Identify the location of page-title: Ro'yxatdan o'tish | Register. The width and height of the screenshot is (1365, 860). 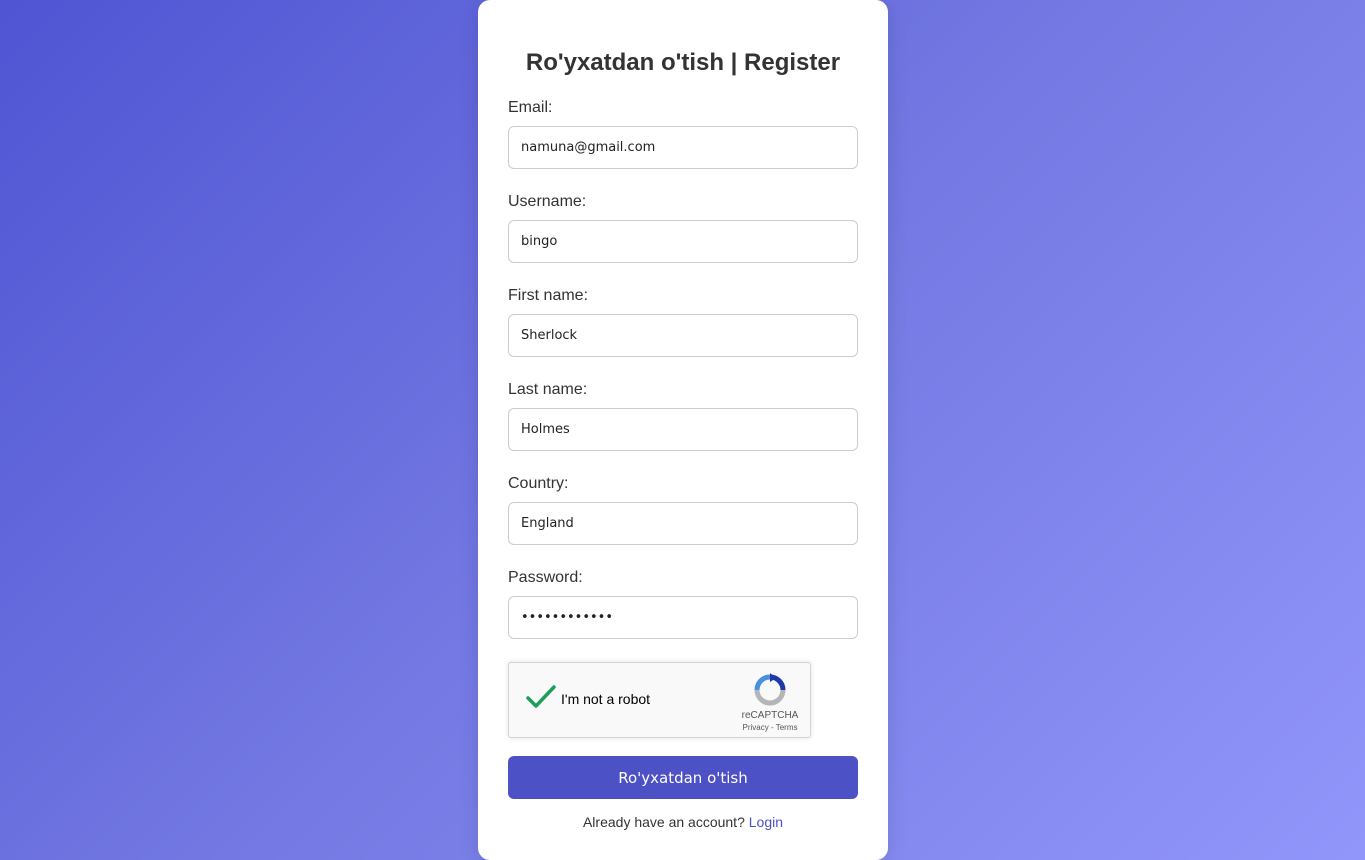
(683, 62).